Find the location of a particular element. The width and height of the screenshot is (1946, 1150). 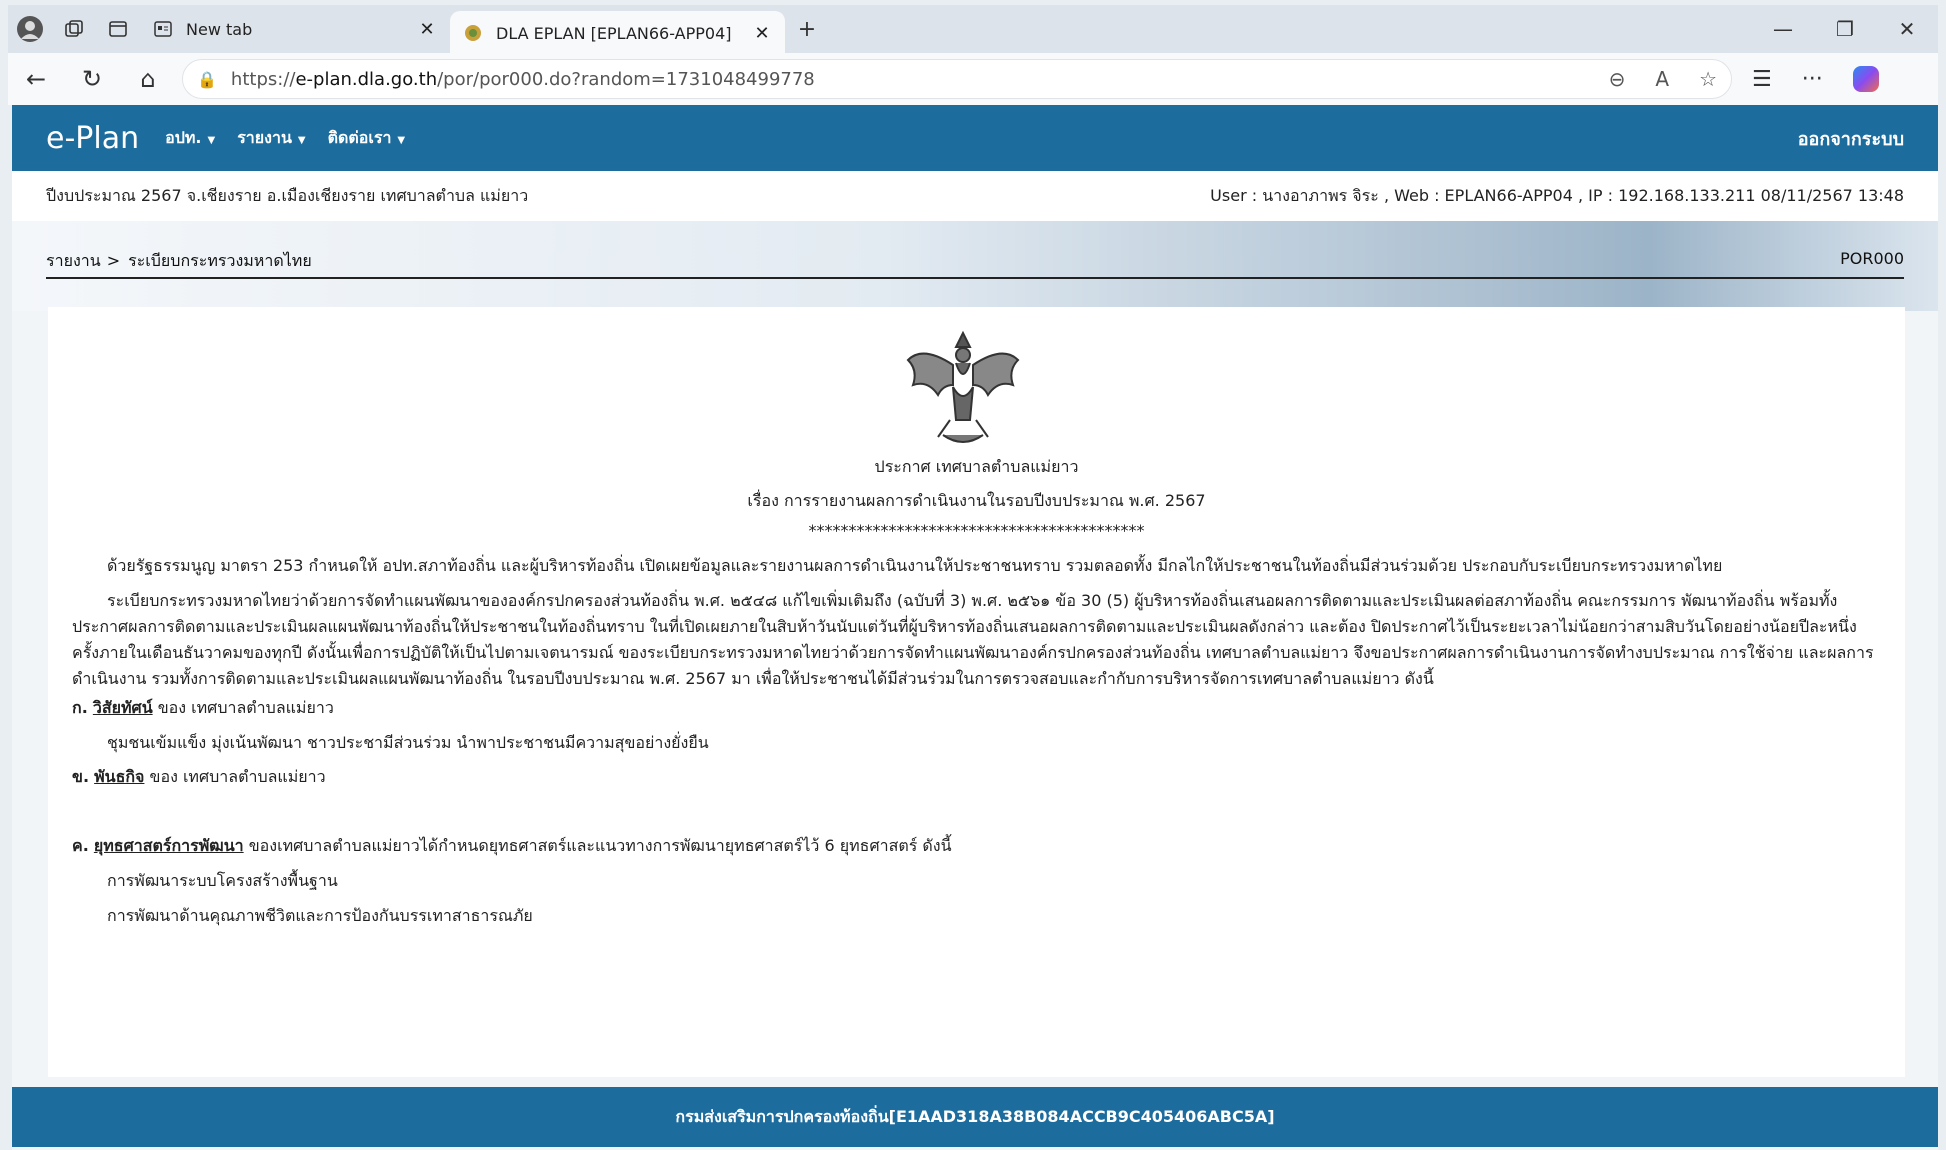

browser-toolbar-right: ☰ ··· is located at coordinates (1815, 79).